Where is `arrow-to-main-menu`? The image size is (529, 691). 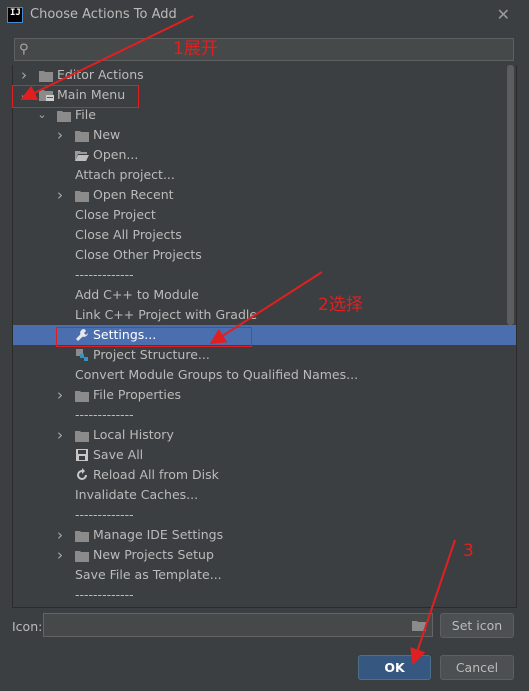 arrow-to-main-menu is located at coordinates (107, 57).